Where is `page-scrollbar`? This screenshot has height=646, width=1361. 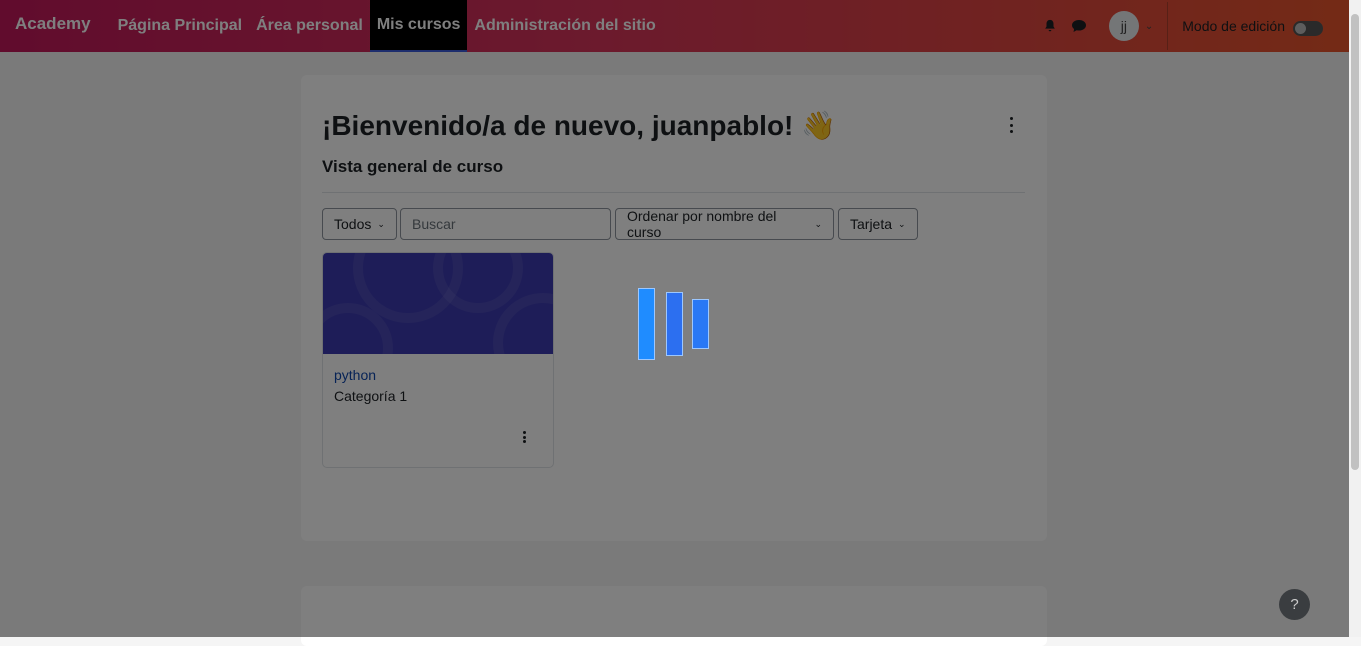 page-scrollbar is located at coordinates (1355, 318).